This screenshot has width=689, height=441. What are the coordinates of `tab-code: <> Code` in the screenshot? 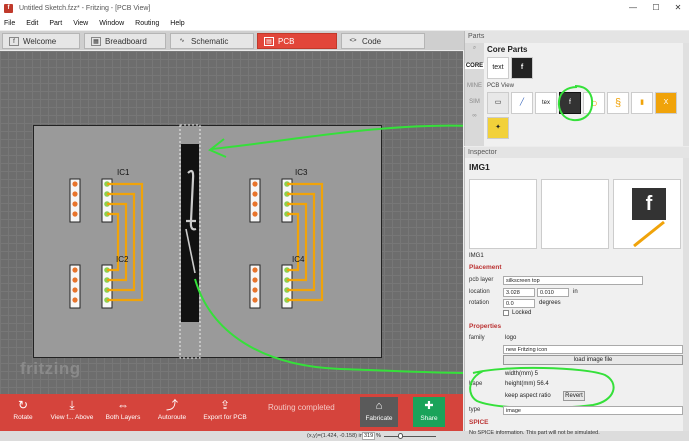 It's located at (383, 41).